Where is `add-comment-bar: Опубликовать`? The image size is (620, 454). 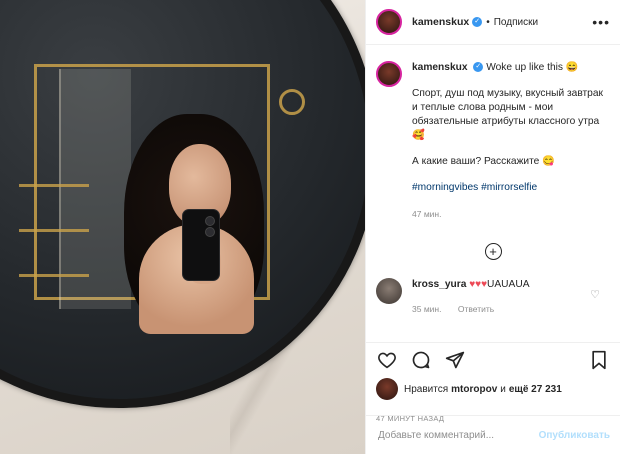 add-comment-bar: Опубликовать is located at coordinates (493, 434).